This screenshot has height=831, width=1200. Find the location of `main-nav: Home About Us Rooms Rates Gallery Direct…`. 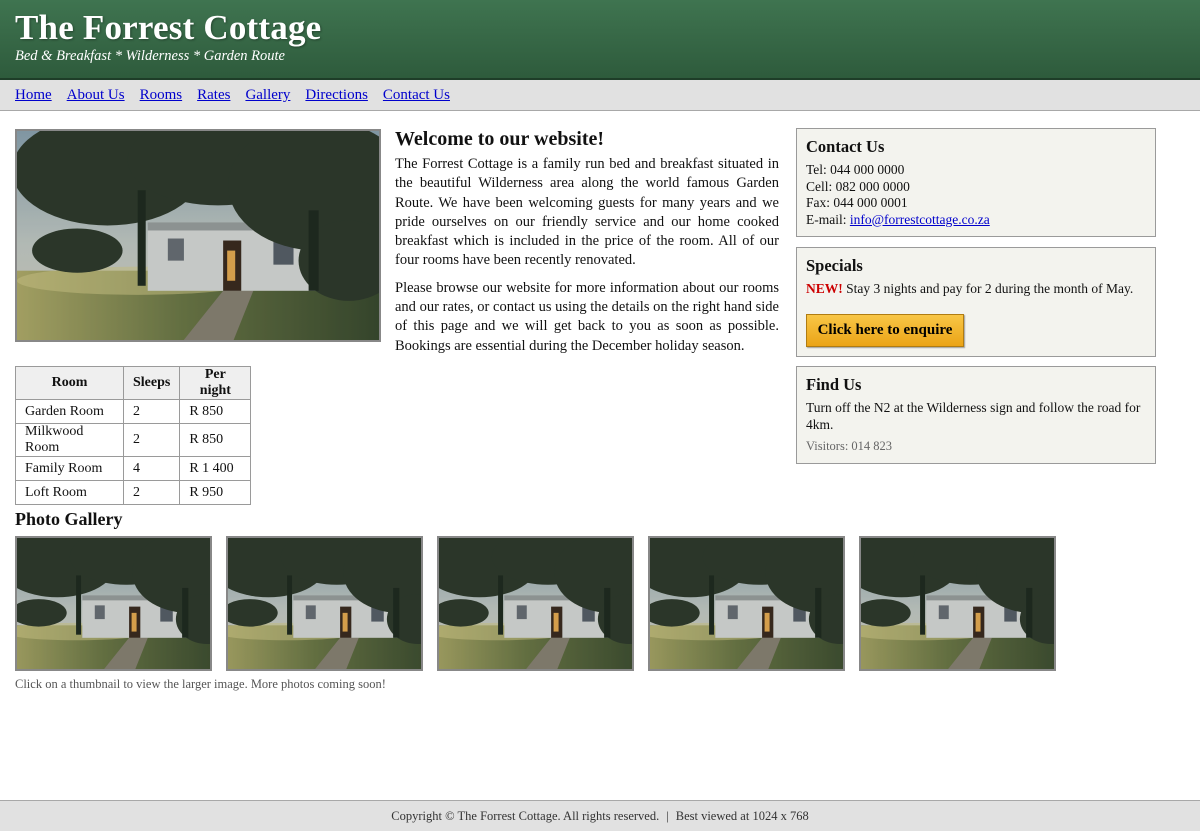

main-nav: Home About Us Rooms Rates Gallery Direct… is located at coordinates (600, 95).